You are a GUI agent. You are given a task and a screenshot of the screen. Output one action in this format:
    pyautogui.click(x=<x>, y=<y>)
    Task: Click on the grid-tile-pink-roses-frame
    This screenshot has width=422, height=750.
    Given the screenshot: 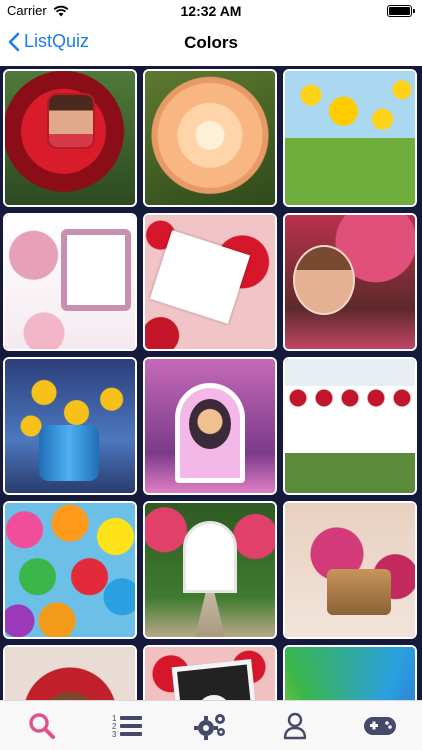 What is the action you would take?
    pyautogui.click(x=70, y=282)
    